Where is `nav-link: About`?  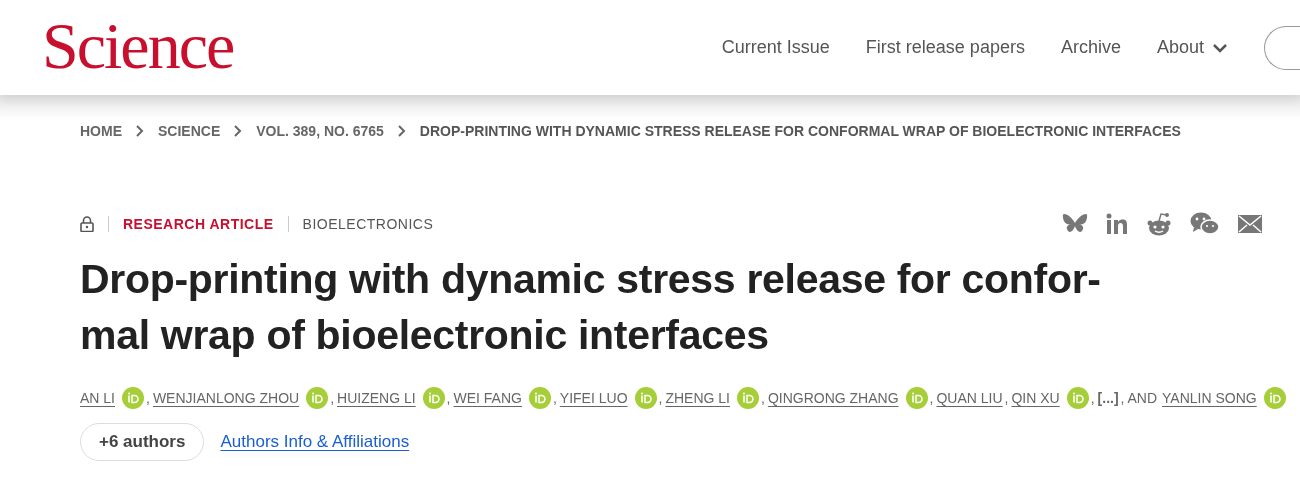 nav-link: About is located at coordinates (1192, 47).